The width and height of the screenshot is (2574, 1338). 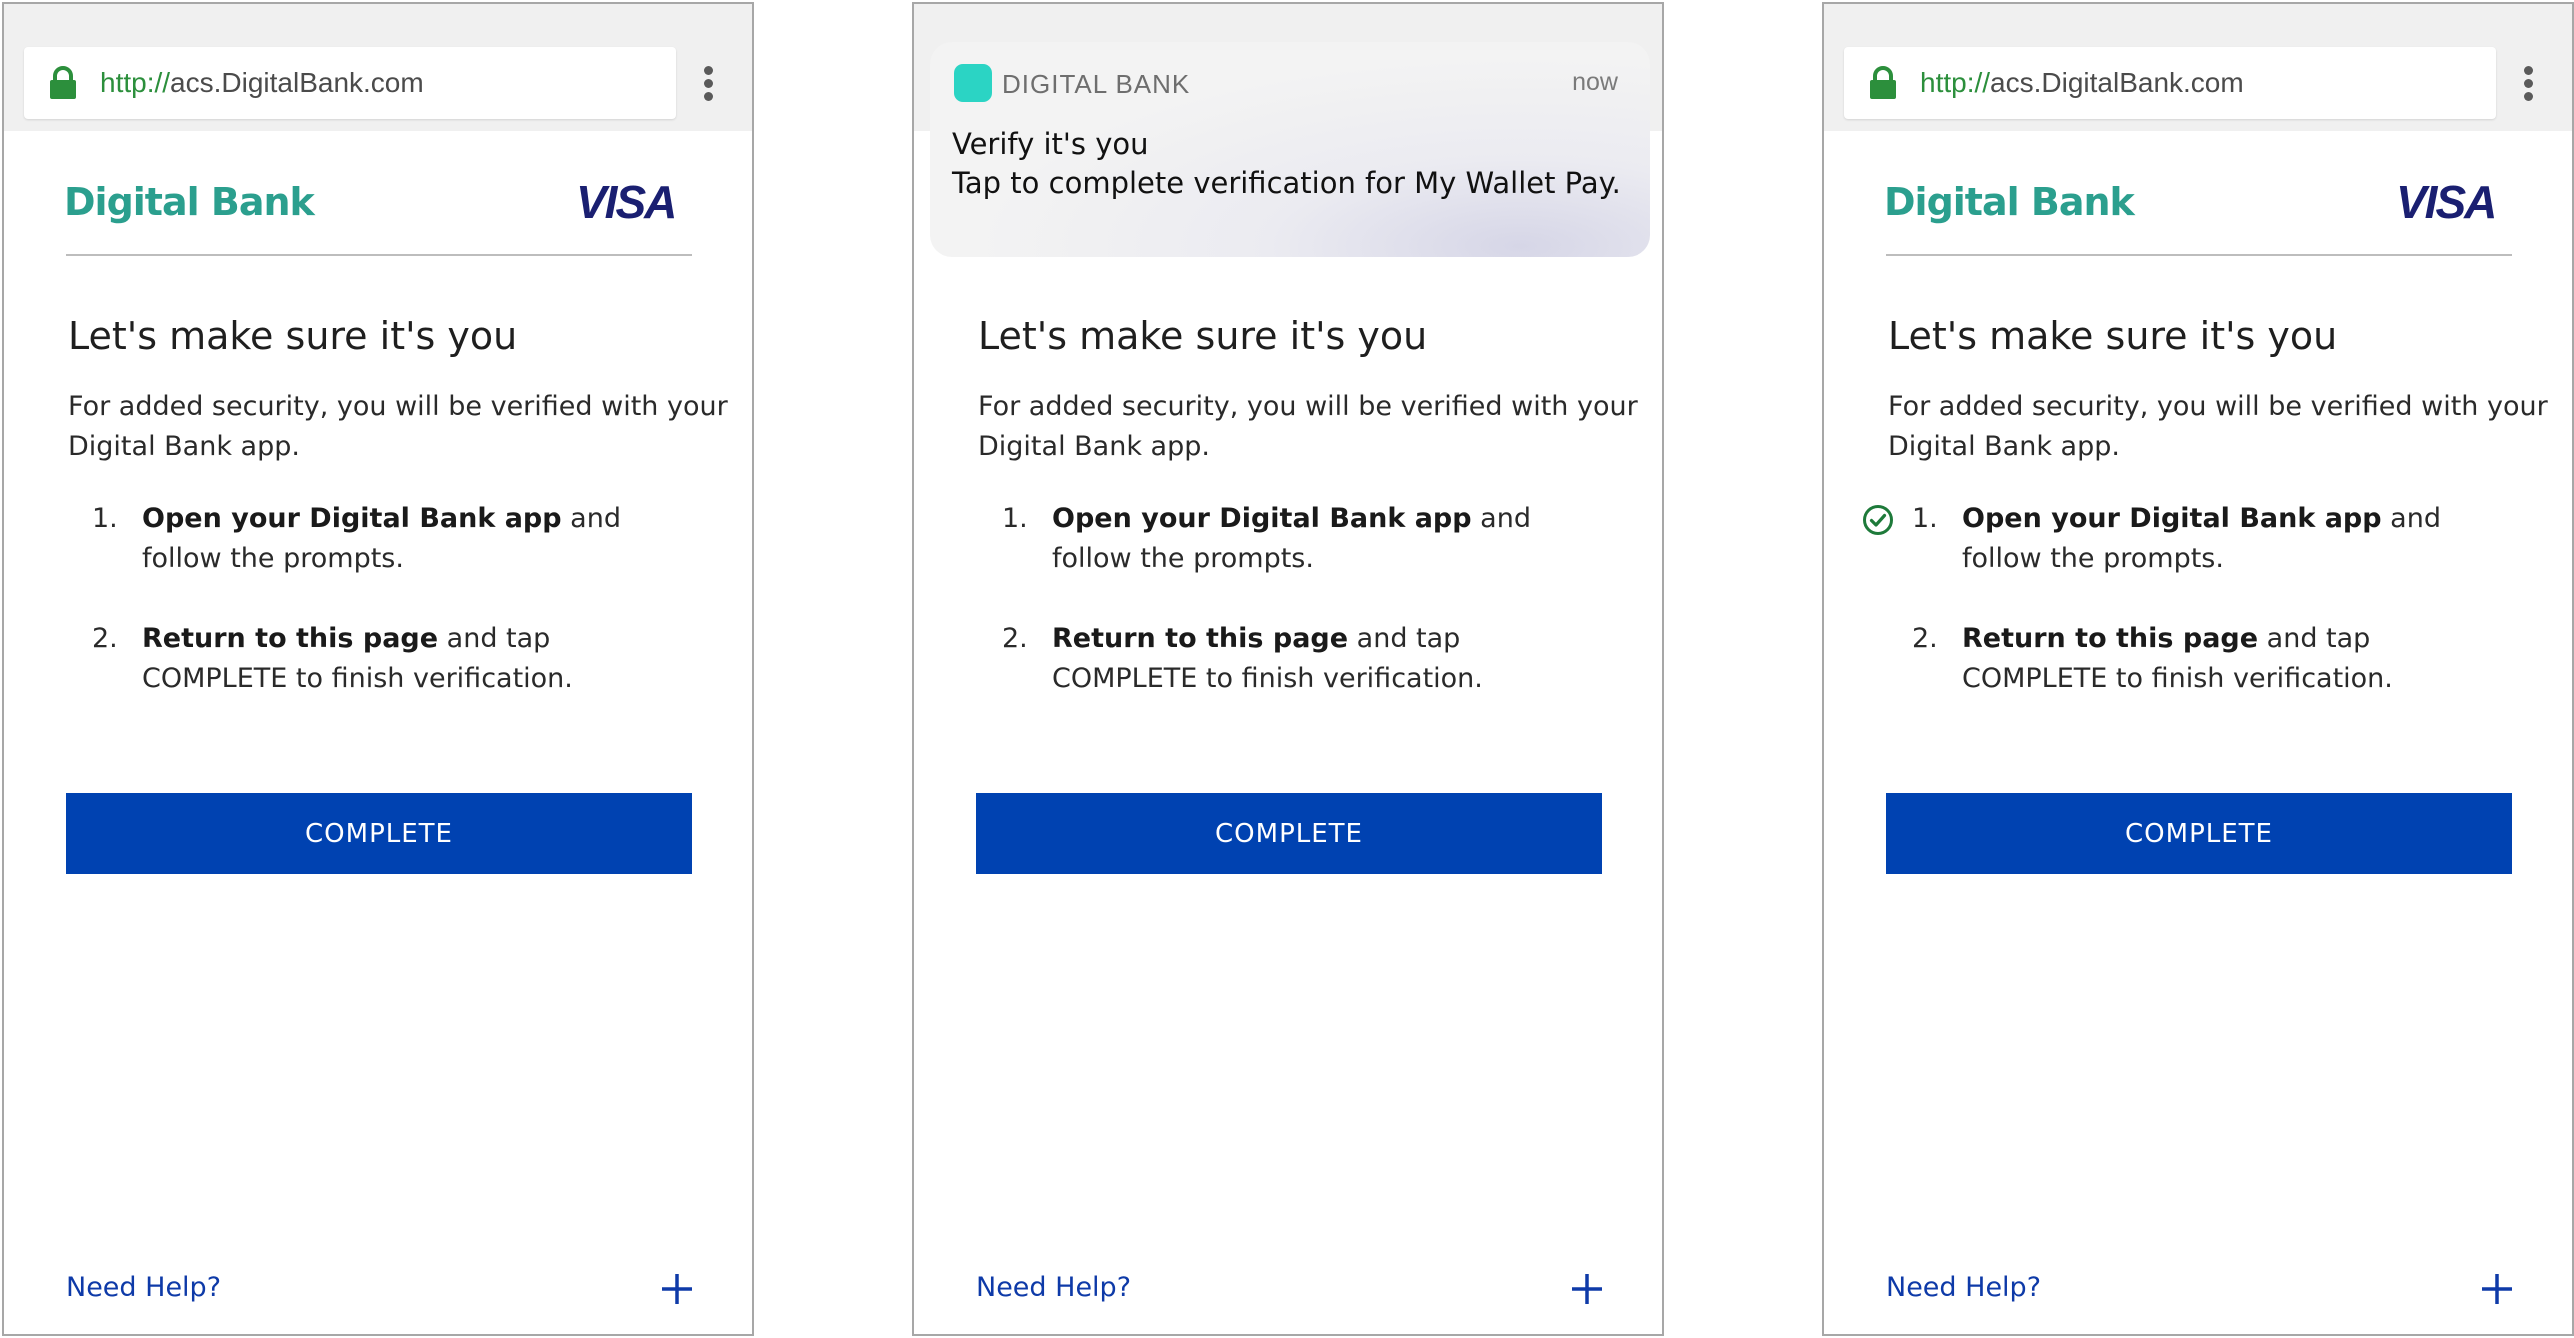 I want to click on notification-app-name: DIGITAL BANK, so click(x=1096, y=84).